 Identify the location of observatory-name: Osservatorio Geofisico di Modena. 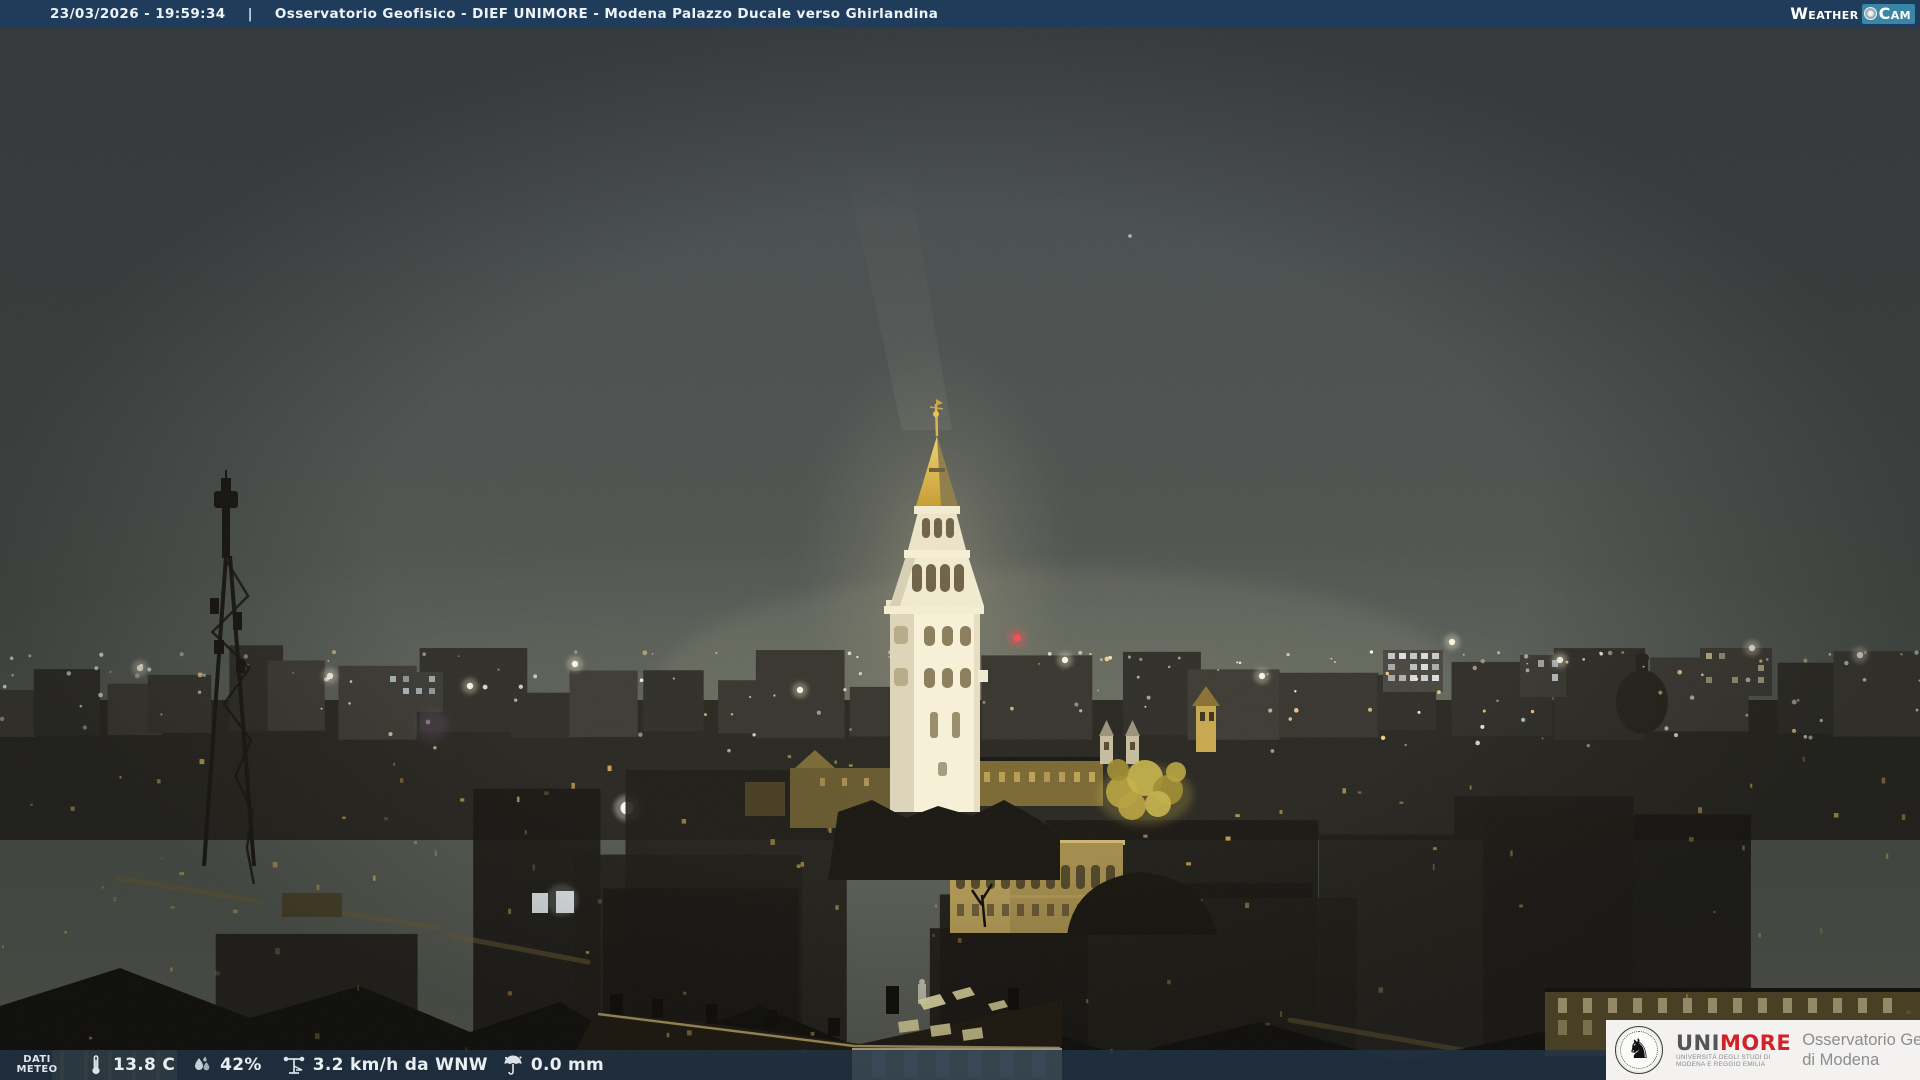
(1861, 1050).